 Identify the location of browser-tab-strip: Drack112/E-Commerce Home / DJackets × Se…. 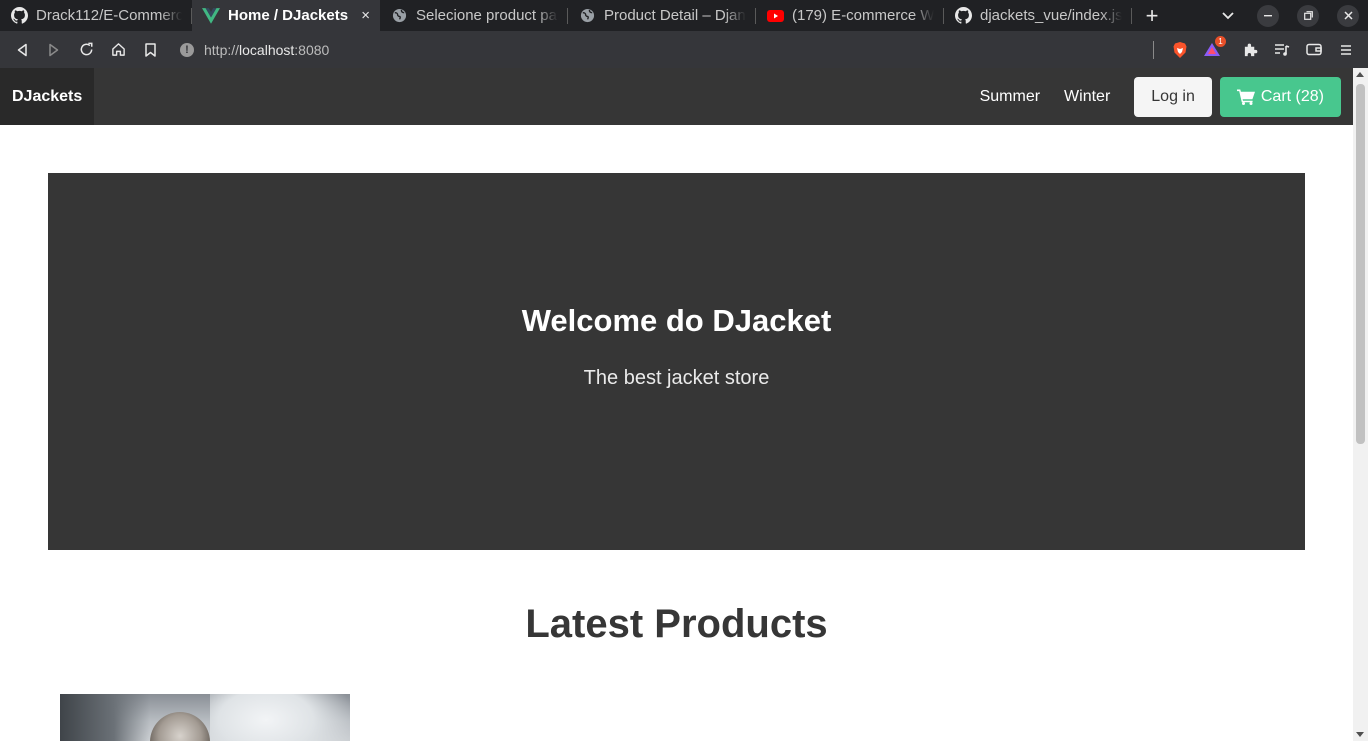
(684, 15).